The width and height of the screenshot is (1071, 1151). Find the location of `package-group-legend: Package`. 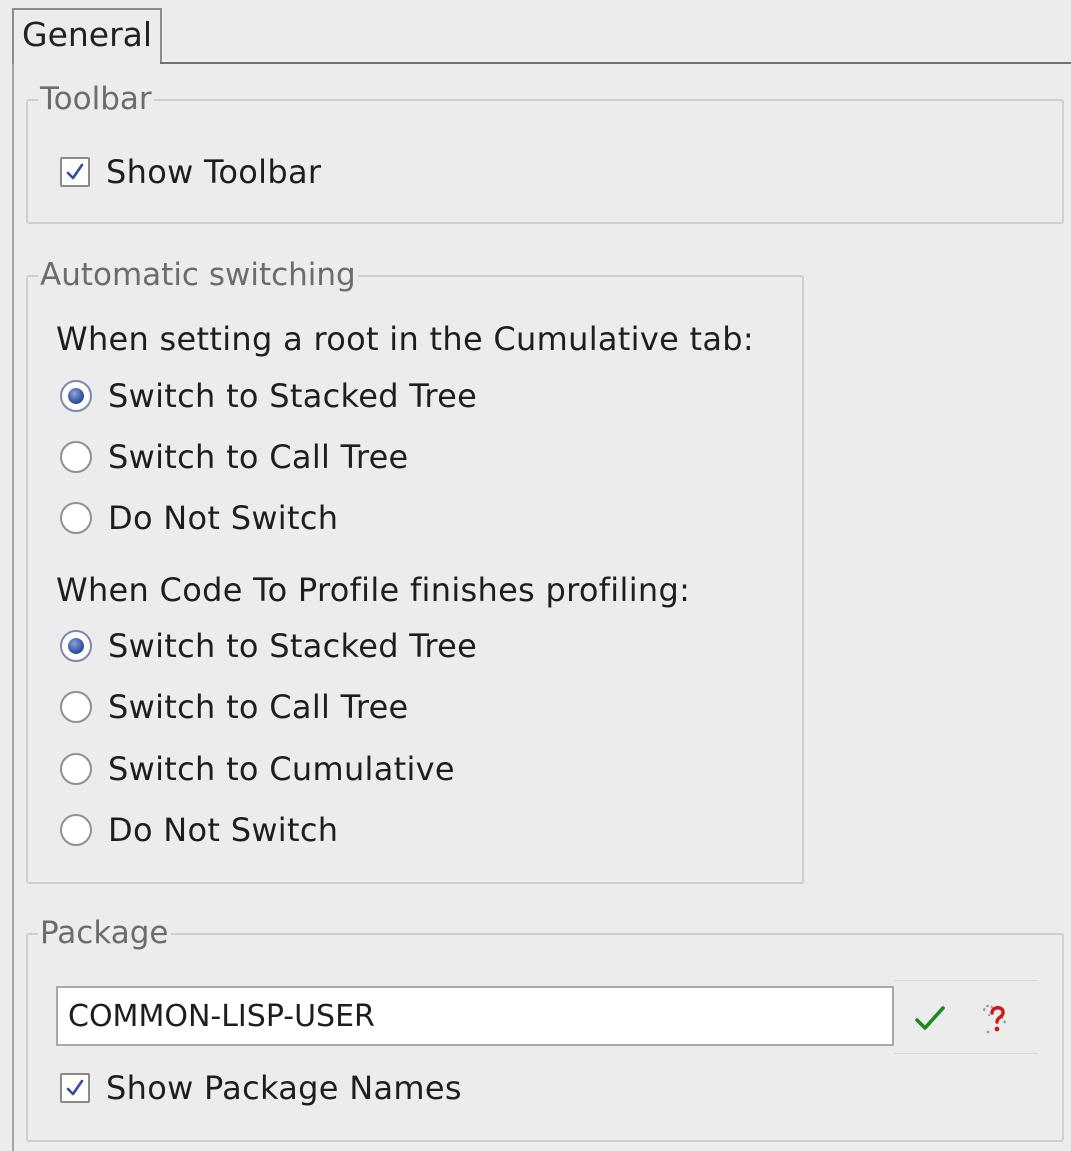

package-group-legend: Package is located at coordinates (104, 933).